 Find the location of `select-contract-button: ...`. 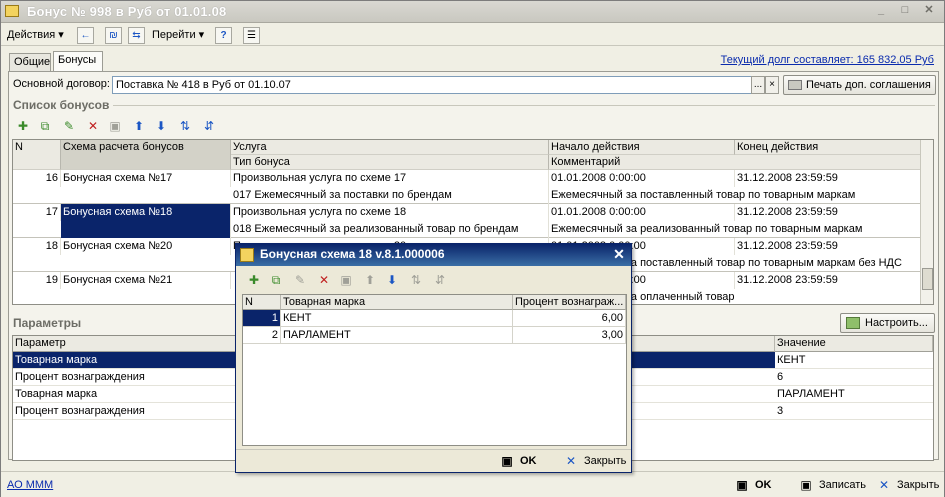

select-contract-button: ... is located at coordinates (758, 85).